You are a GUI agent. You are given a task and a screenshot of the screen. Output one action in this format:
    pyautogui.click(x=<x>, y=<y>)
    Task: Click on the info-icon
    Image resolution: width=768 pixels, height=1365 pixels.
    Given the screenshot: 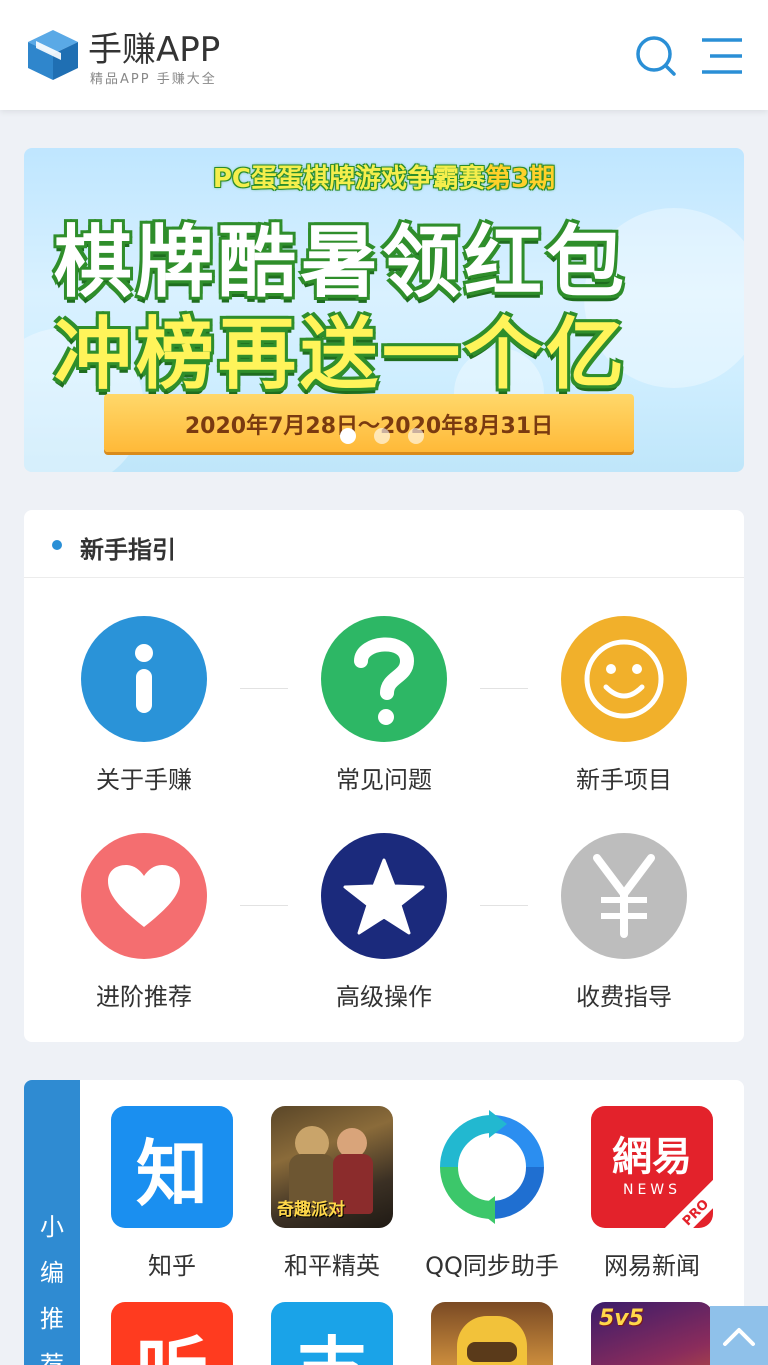 What is the action you would take?
    pyautogui.click(x=144, y=679)
    